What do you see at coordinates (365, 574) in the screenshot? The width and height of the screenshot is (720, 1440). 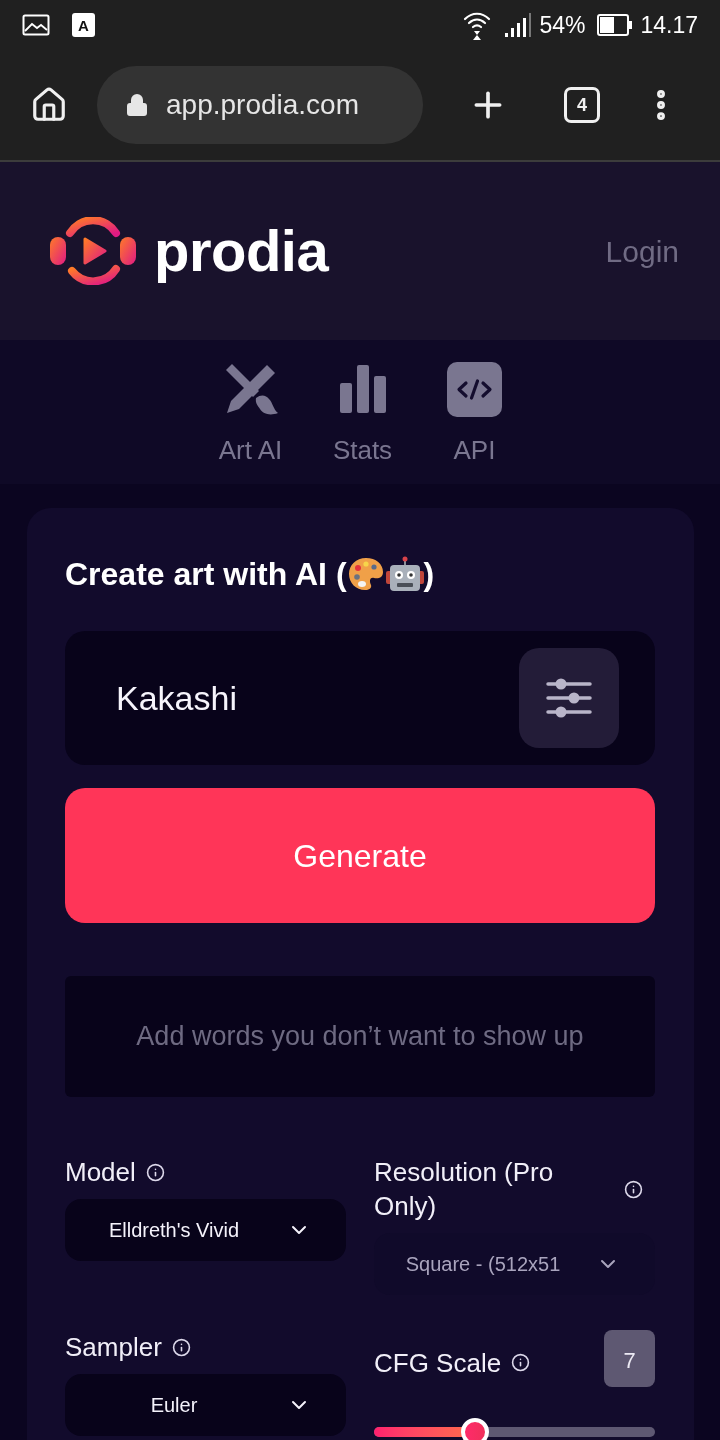 I see `palette-icon` at bounding box center [365, 574].